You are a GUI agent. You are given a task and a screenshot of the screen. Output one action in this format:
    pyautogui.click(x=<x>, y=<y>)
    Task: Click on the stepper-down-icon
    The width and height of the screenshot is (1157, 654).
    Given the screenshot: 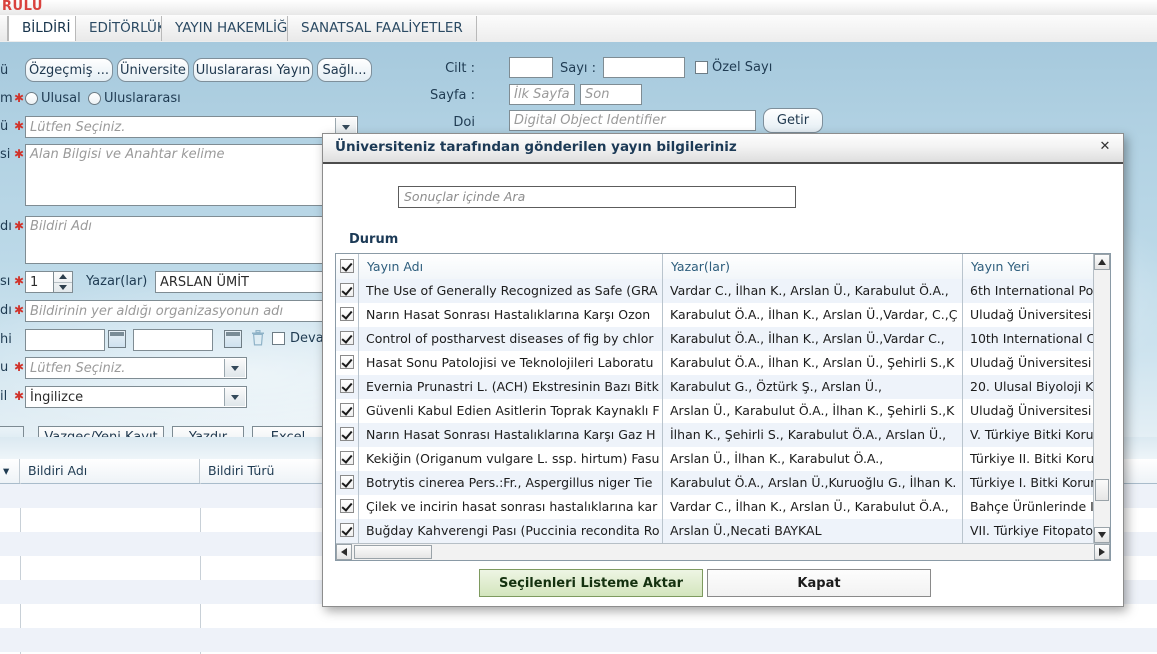 What is the action you would take?
    pyautogui.click(x=63, y=288)
    